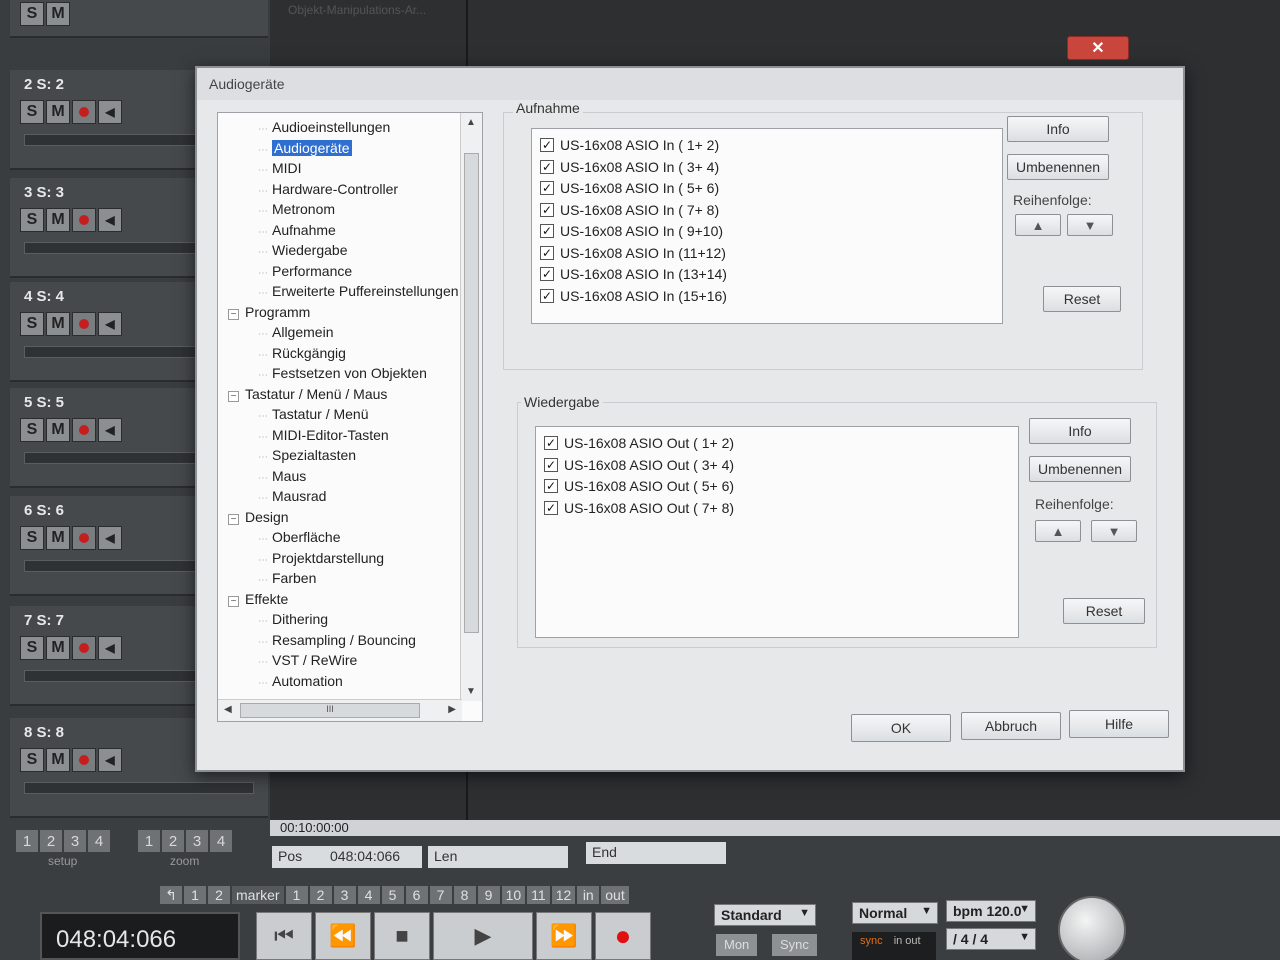 The width and height of the screenshot is (1280, 960). What do you see at coordinates (623, 936) in the screenshot?
I see `record-button: ●` at bounding box center [623, 936].